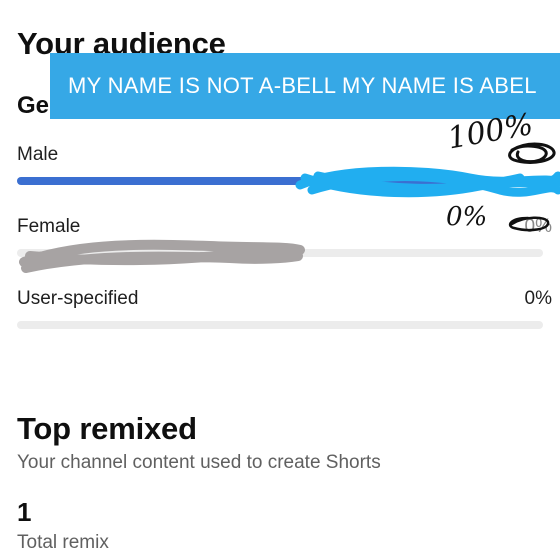 This screenshot has width=560, height=560. What do you see at coordinates (529, 224) in the screenshot?
I see `black-scribble-female` at bounding box center [529, 224].